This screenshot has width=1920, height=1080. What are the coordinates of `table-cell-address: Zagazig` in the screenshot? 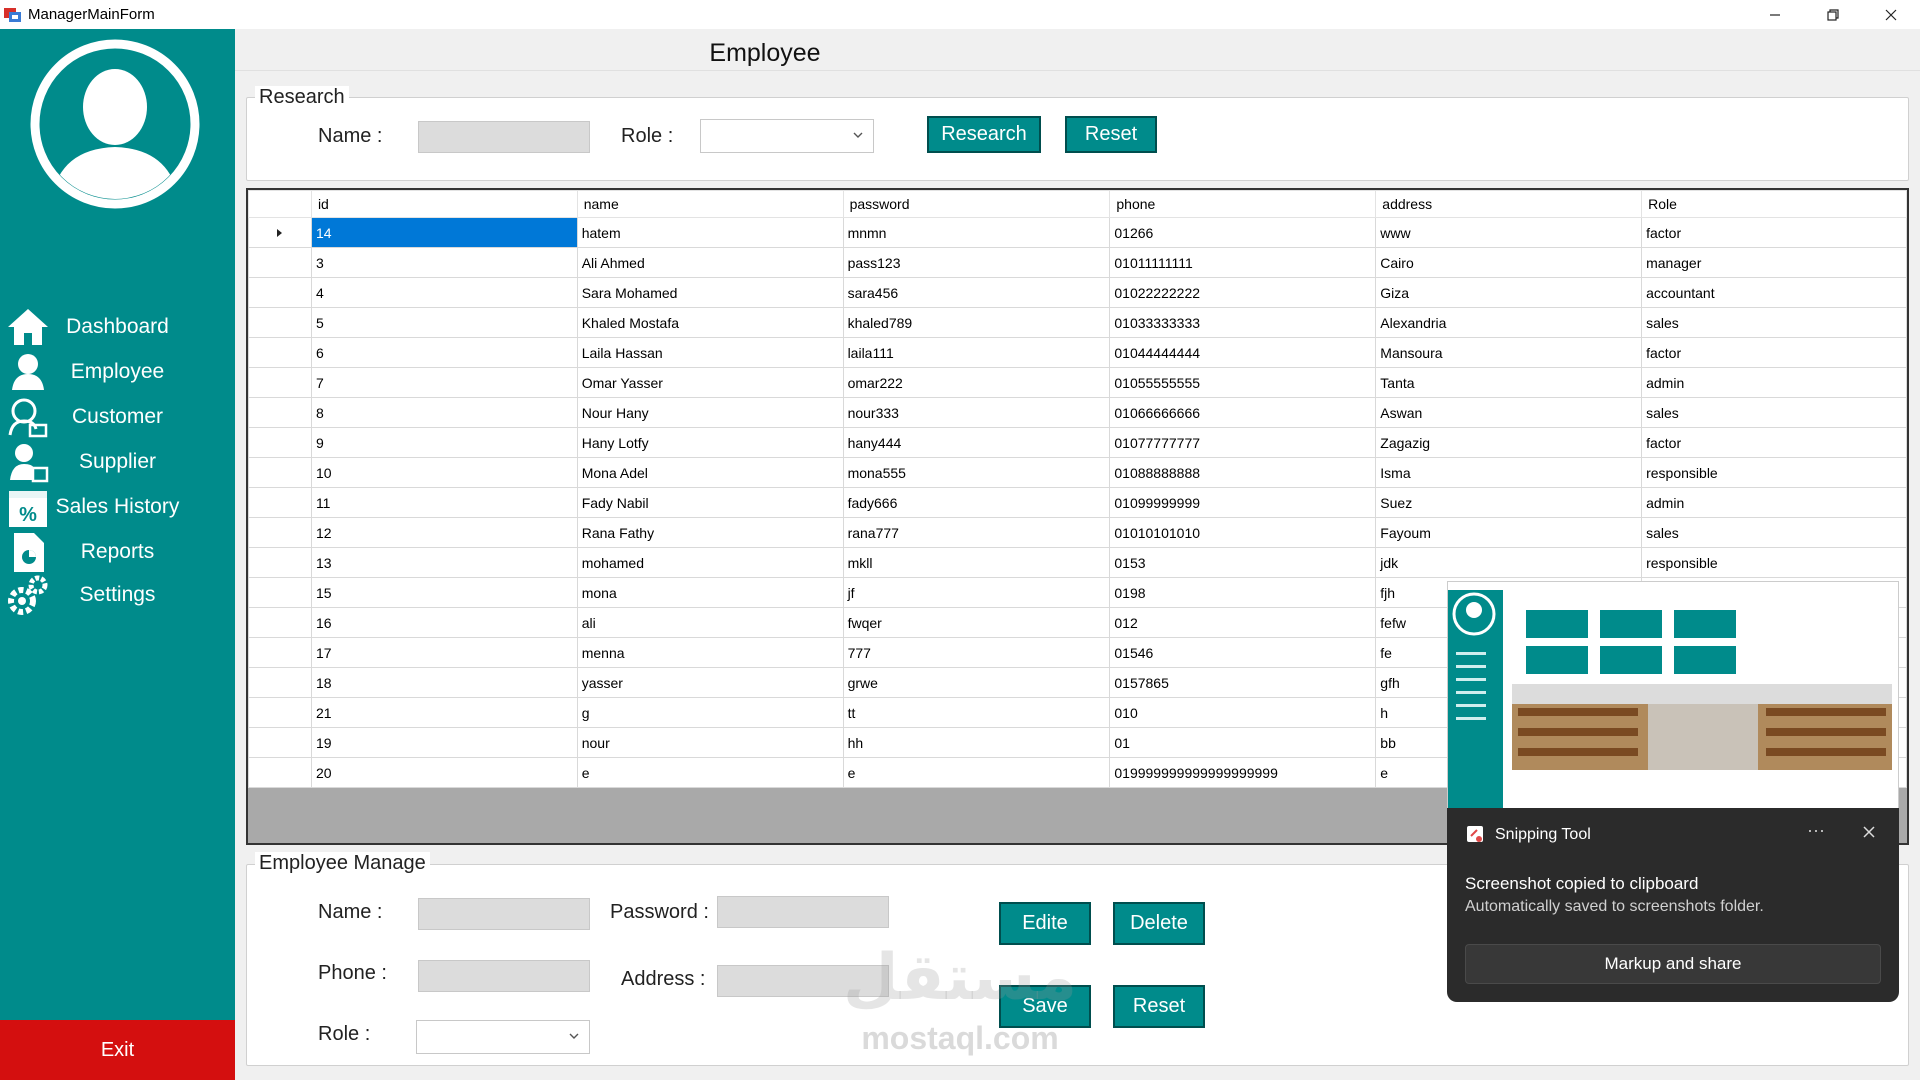 It's located at (1509, 442).